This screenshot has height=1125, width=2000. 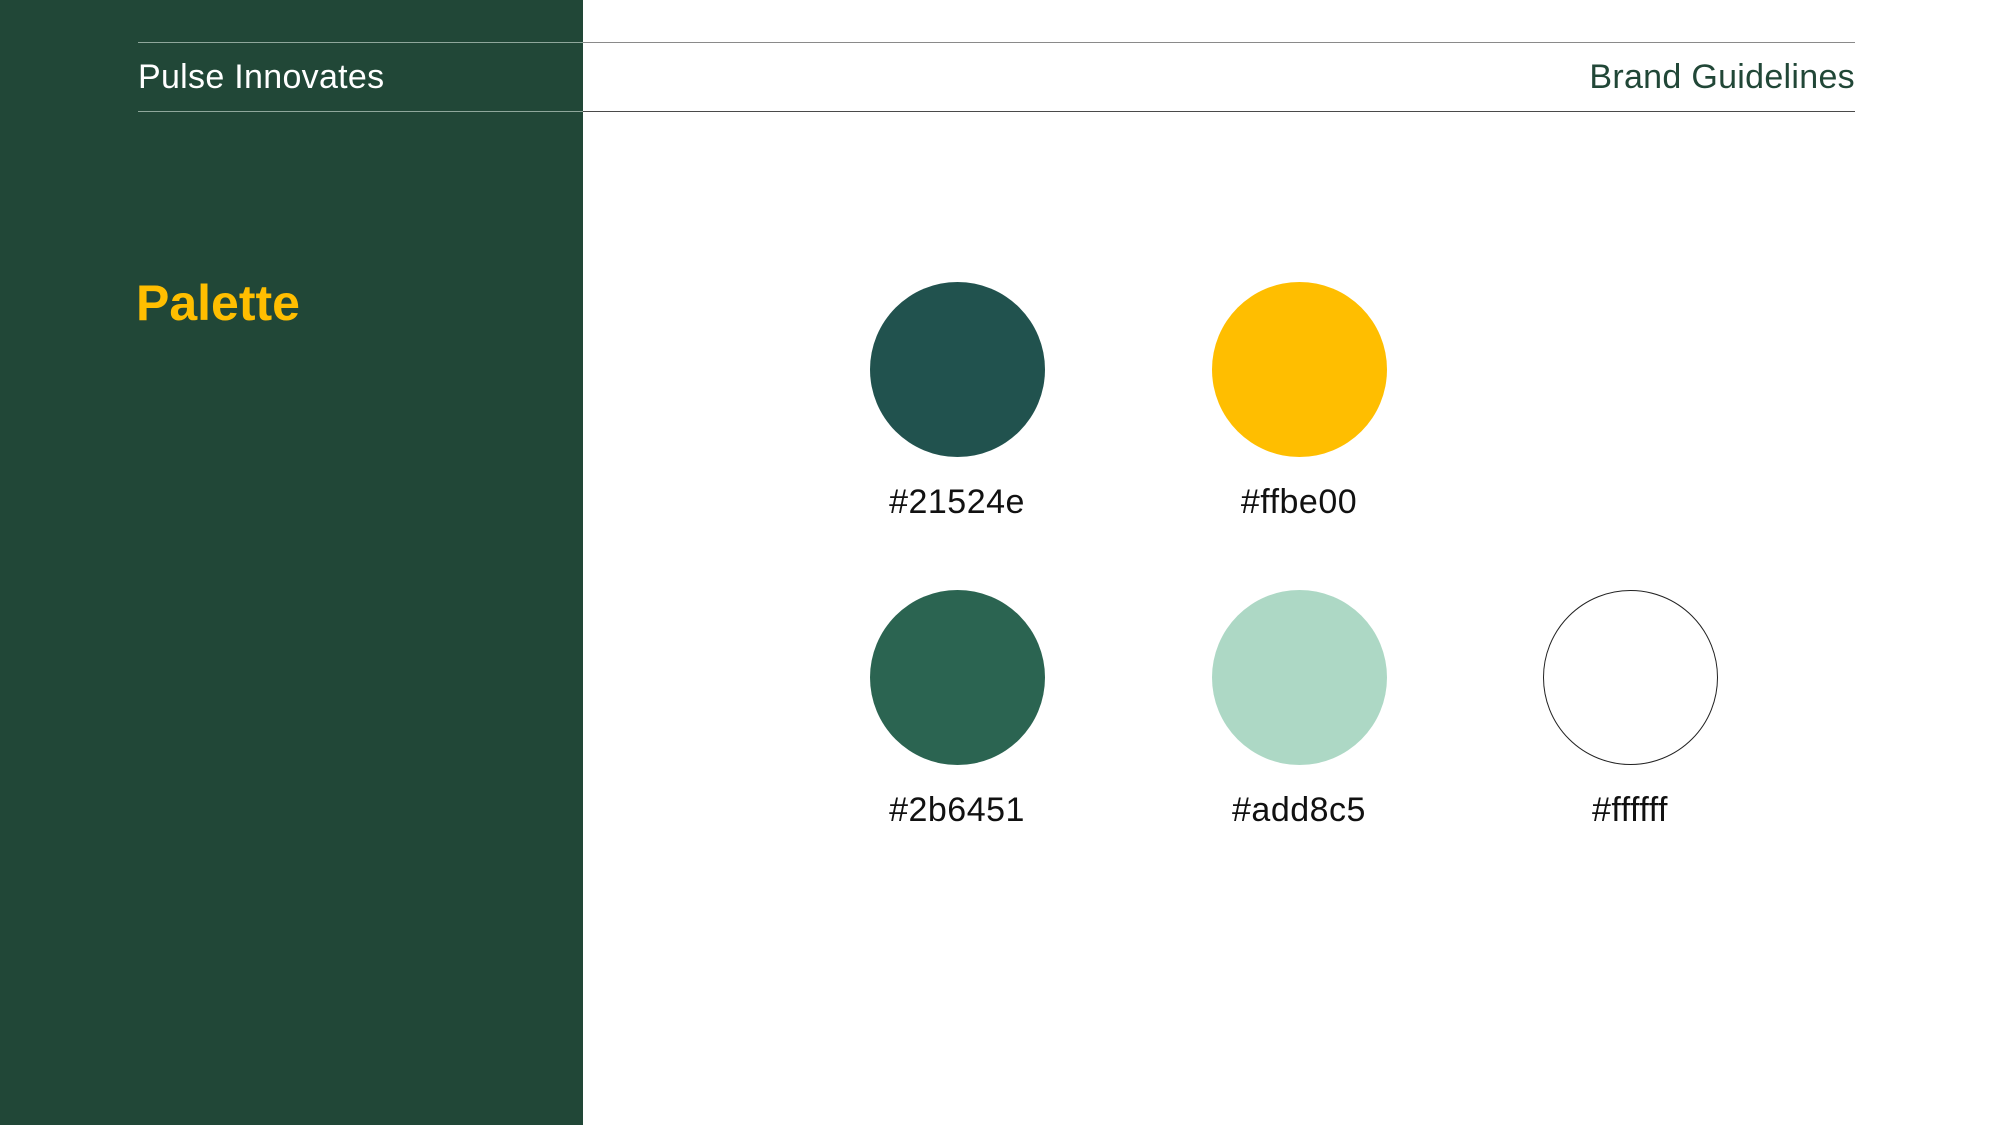 What do you see at coordinates (261, 77) in the screenshot?
I see `brand-name: Pulse Innovates` at bounding box center [261, 77].